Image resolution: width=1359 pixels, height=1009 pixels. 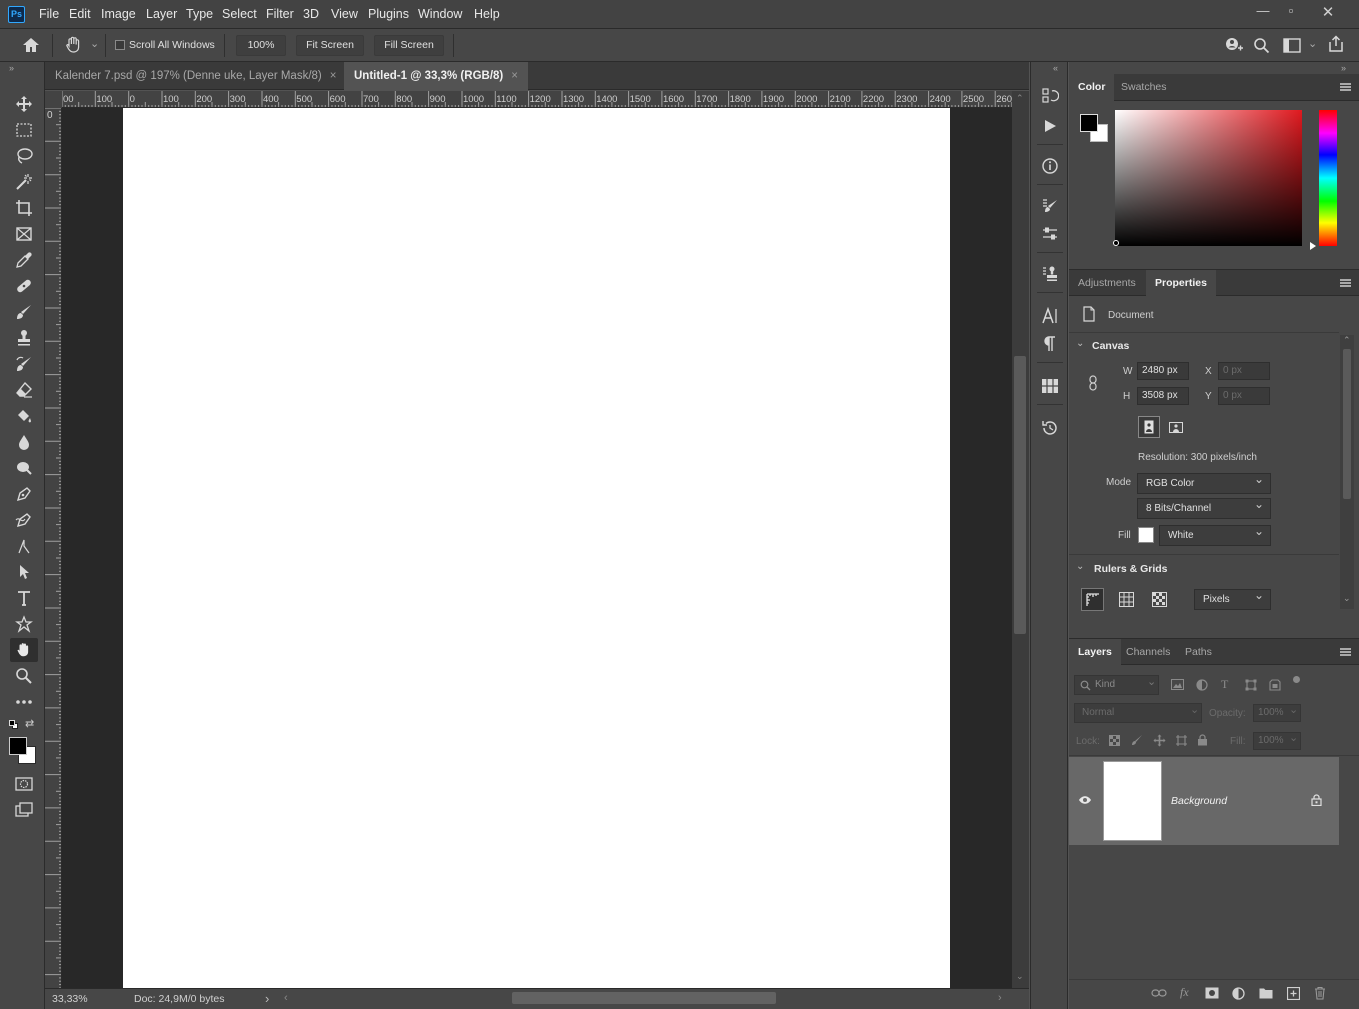 What do you see at coordinates (1132, 801) in the screenshot?
I see `layer-thumbnail` at bounding box center [1132, 801].